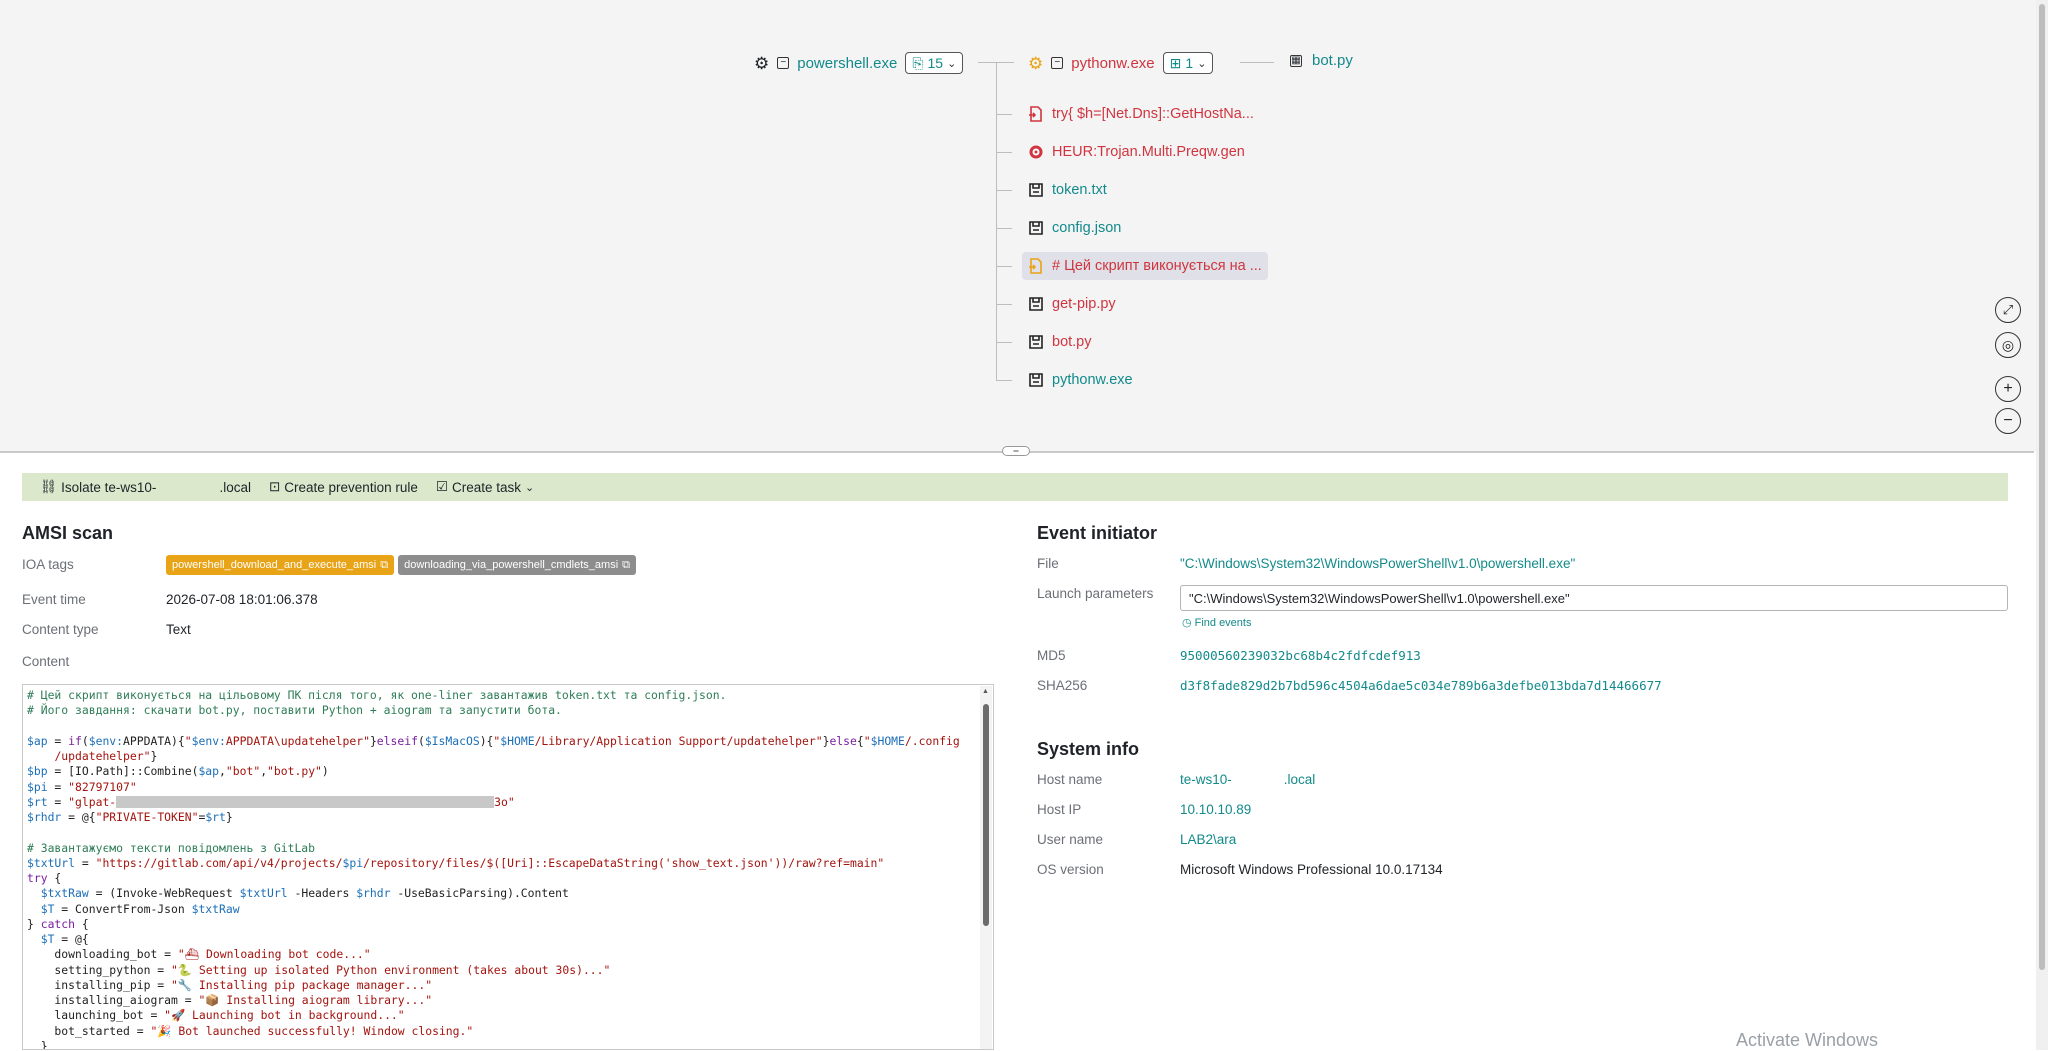 Image resolution: width=2048 pixels, height=1051 pixels. Describe the element at coordinates (1188, 63) in the screenshot. I see `event-count-dropdown: ⊞ 1 ⌄` at that location.